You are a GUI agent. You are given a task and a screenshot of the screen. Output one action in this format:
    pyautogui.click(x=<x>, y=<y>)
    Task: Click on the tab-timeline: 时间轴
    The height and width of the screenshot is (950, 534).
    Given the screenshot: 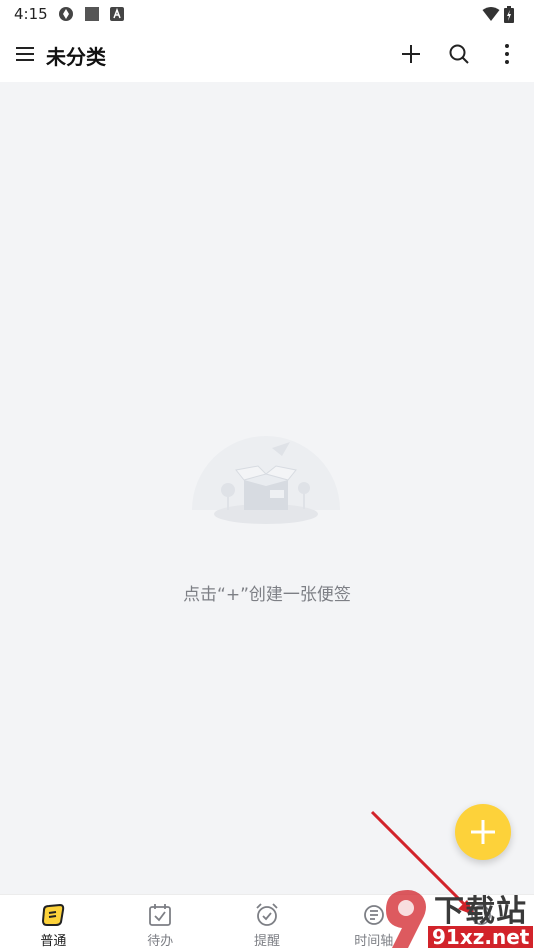 What is the action you would take?
    pyautogui.click(x=373, y=922)
    